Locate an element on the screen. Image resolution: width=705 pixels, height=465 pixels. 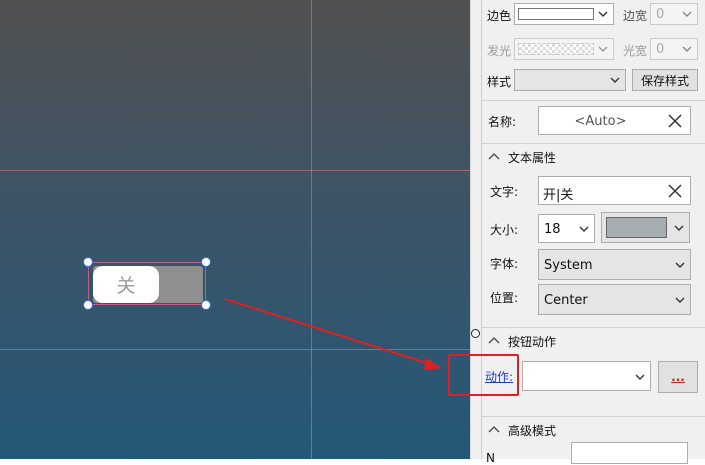
glow-width-select: 0 is located at coordinates (674, 49).